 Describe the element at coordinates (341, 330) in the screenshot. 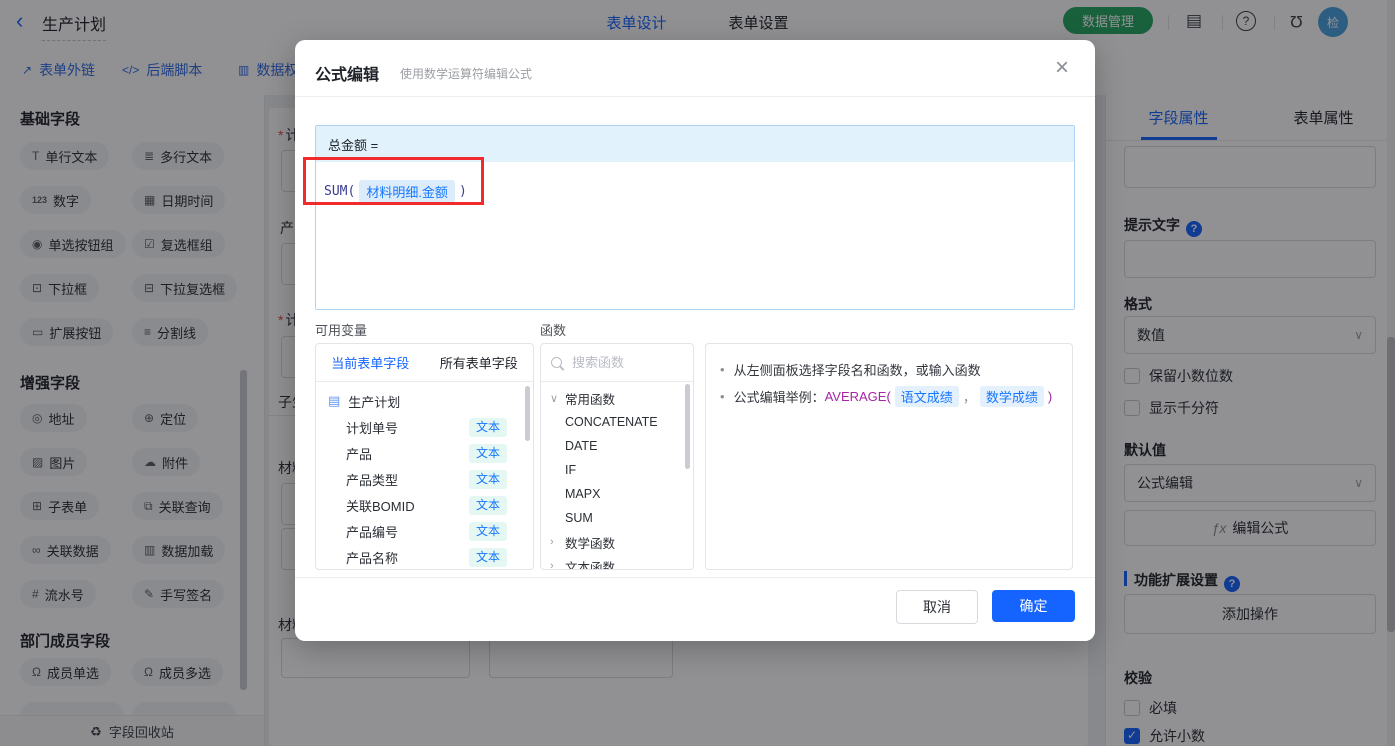

I see `variables-label: 可用变量` at that location.